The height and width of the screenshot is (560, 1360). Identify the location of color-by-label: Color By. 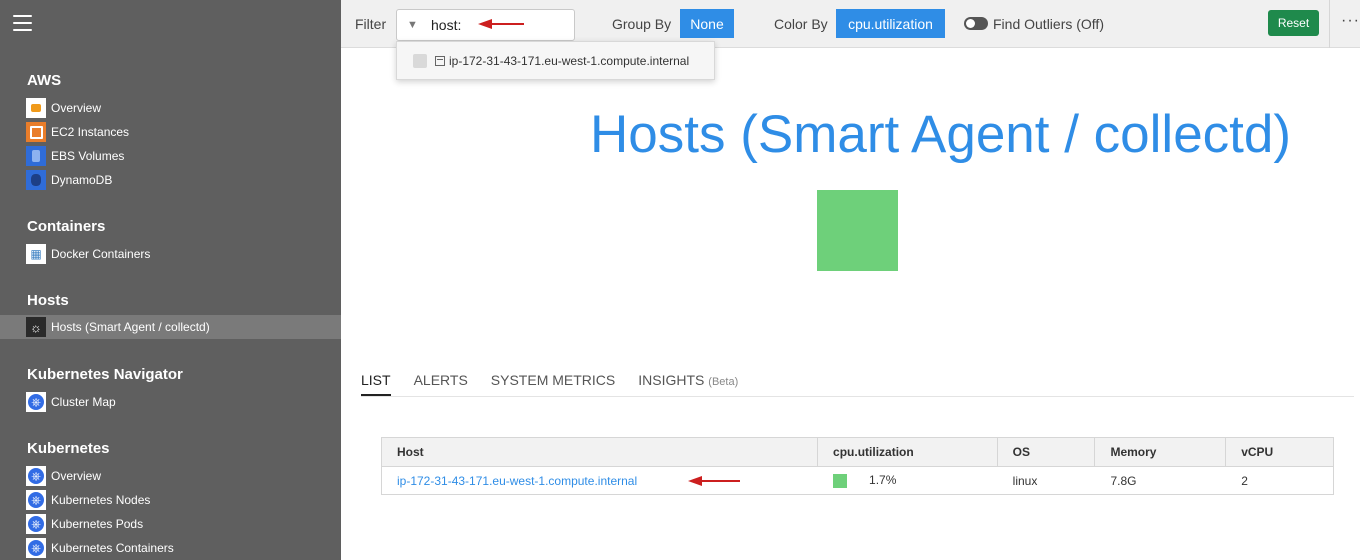
(801, 24).